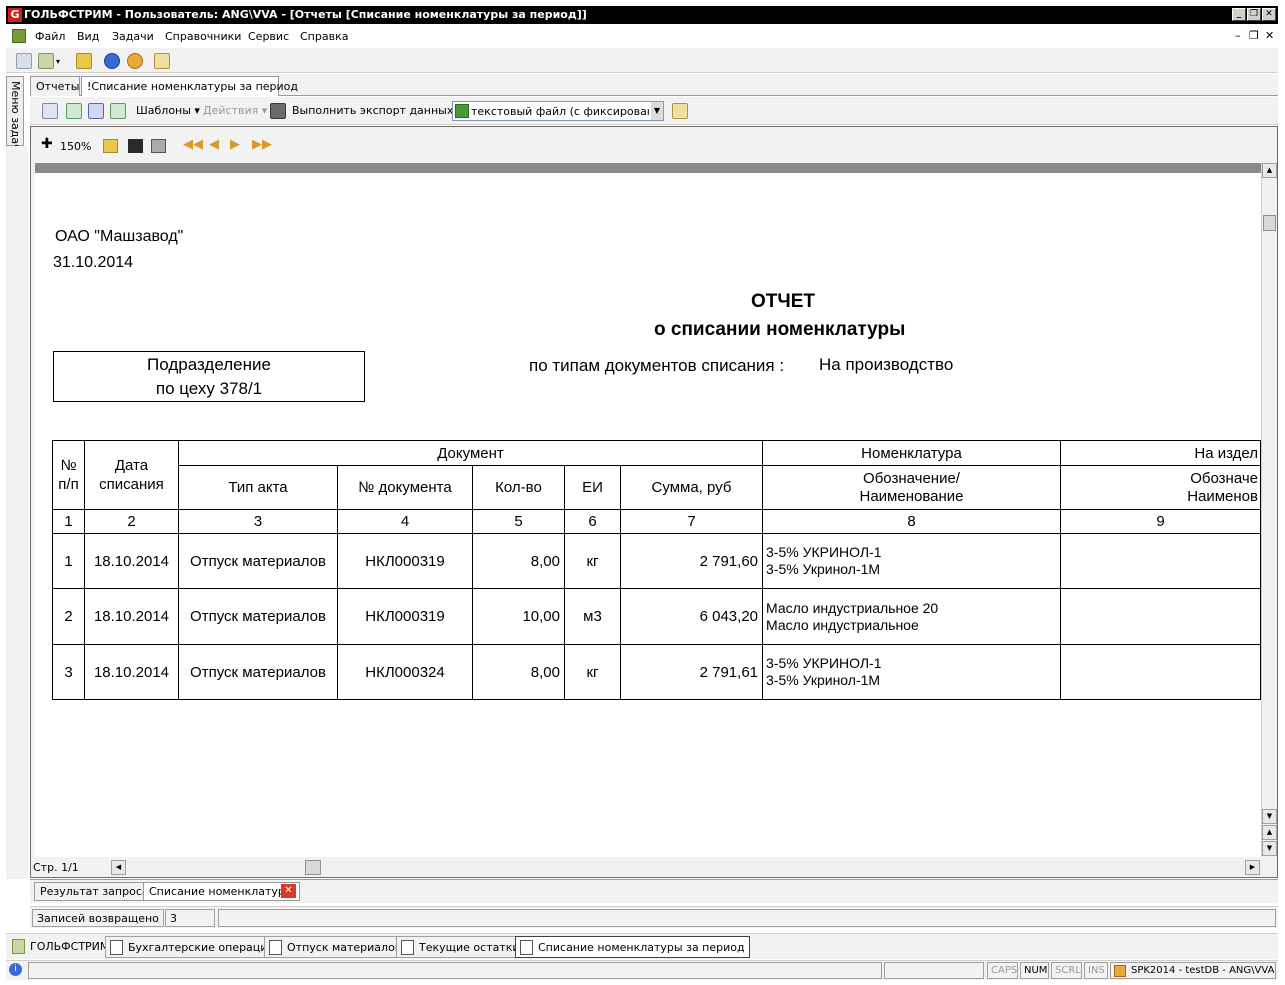 The width and height of the screenshot is (1285, 985). I want to click on col-header-date: Дата списания, so click(131, 475).